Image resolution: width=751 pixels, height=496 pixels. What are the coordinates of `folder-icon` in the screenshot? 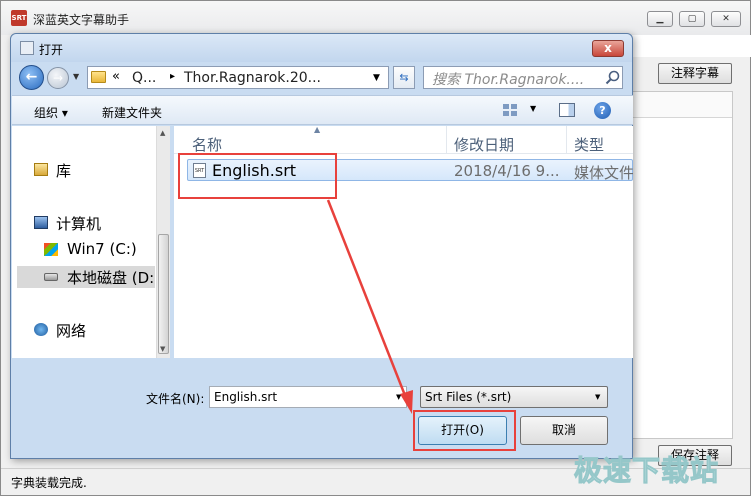 It's located at (98, 77).